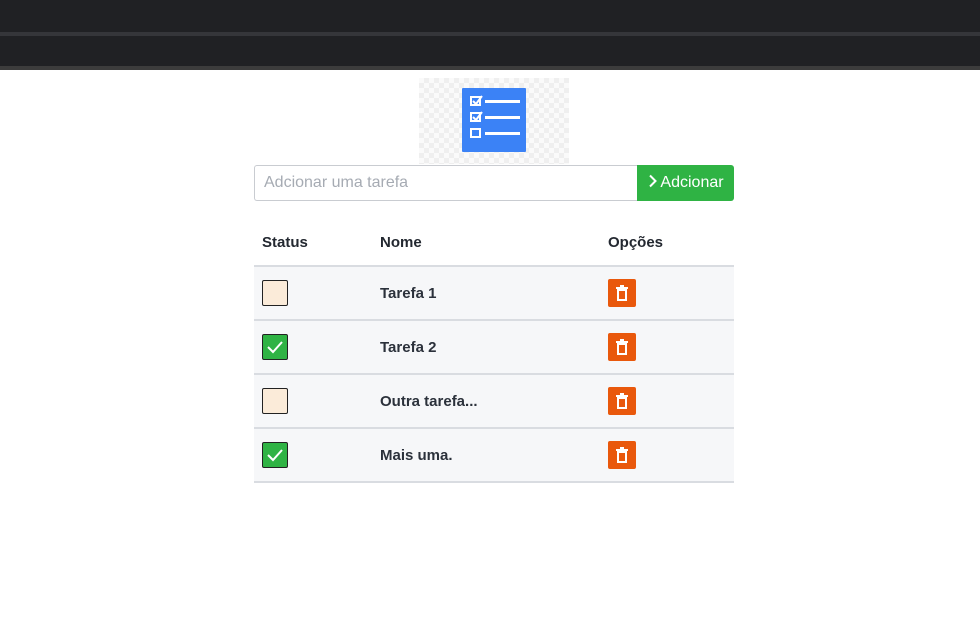 This screenshot has width=980, height=638. Describe the element at coordinates (490, 16) in the screenshot. I see `browser-tabbar` at that location.